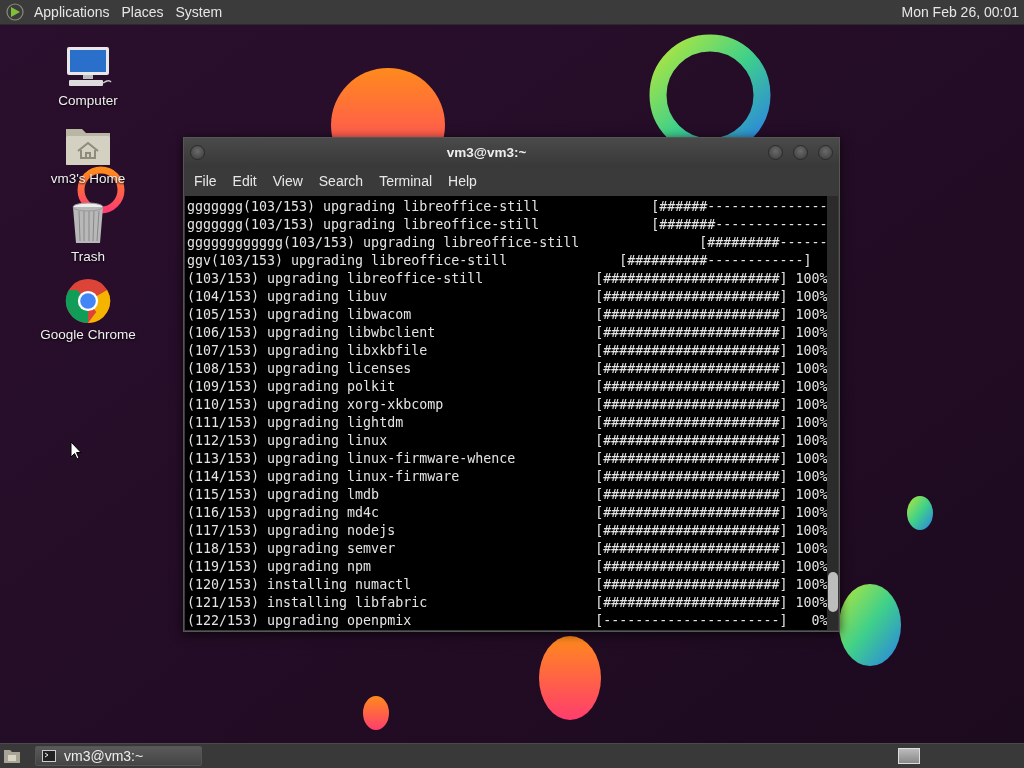 The height and width of the screenshot is (768, 1024). Describe the element at coordinates (909, 756) in the screenshot. I see `workspace-switcher` at that location.